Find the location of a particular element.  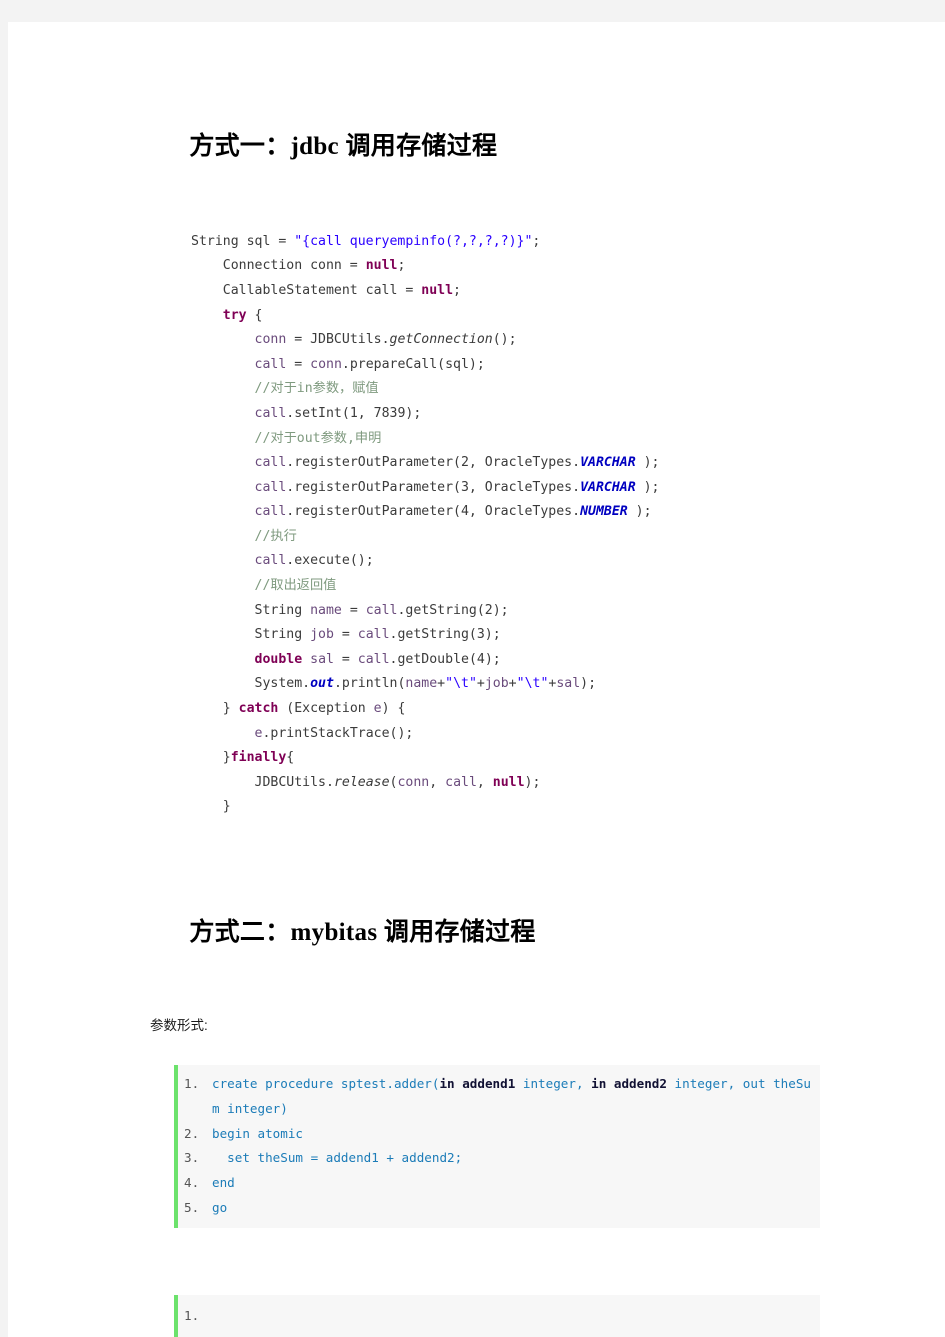

code-token: conn is located at coordinates (413, 782).